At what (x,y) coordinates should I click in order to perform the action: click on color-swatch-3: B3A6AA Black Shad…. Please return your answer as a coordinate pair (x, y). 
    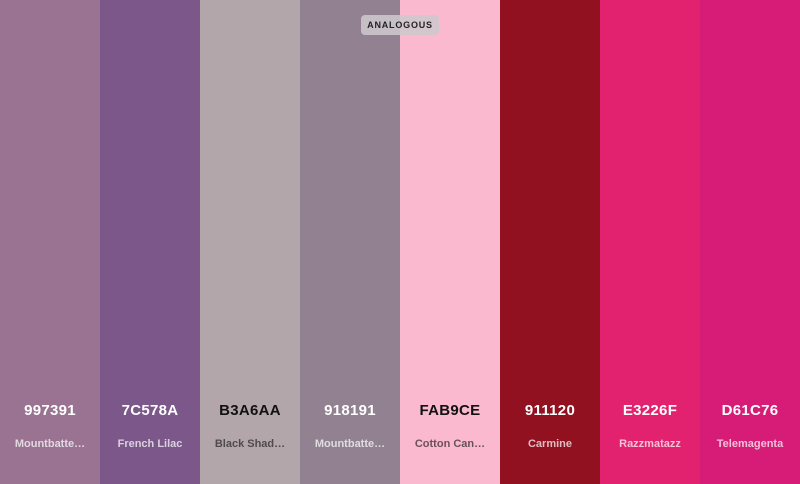
    Looking at the image, I should click on (250, 242).